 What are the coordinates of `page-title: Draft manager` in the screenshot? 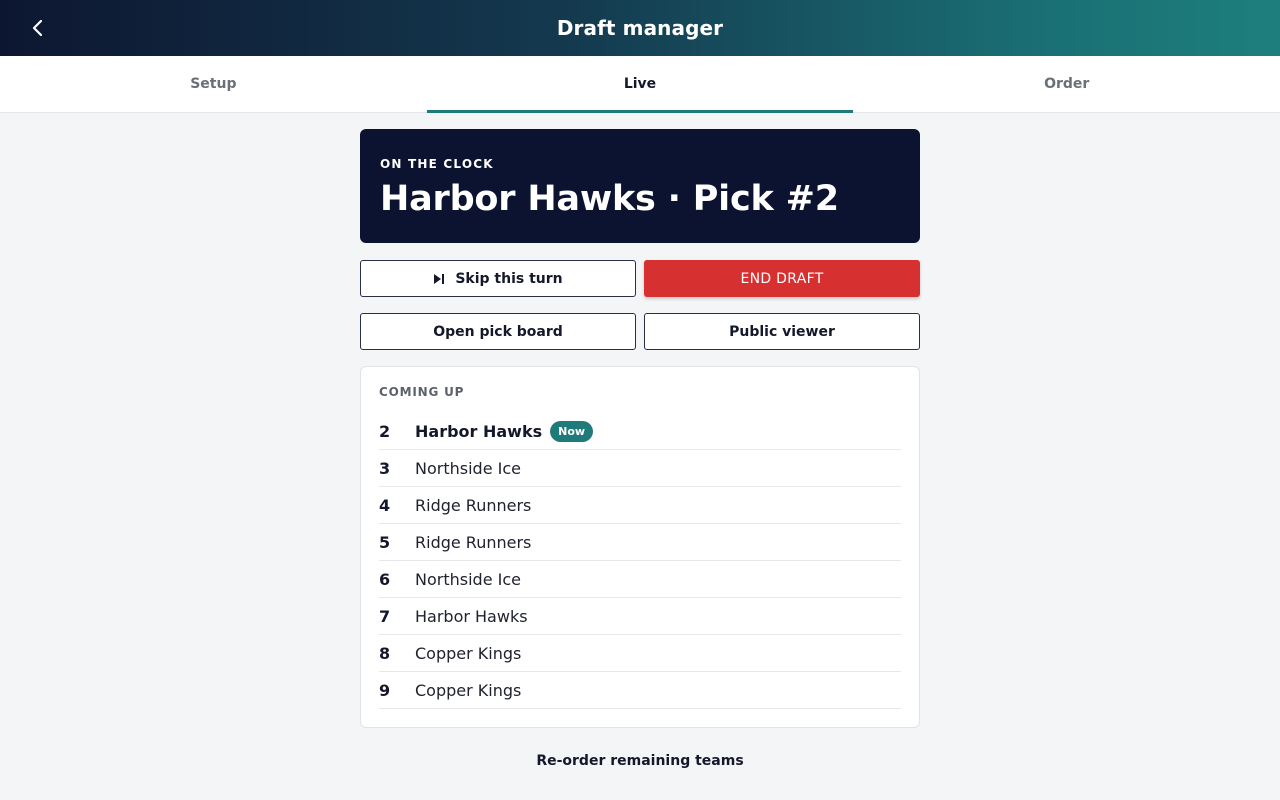 It's located at (640, 28).